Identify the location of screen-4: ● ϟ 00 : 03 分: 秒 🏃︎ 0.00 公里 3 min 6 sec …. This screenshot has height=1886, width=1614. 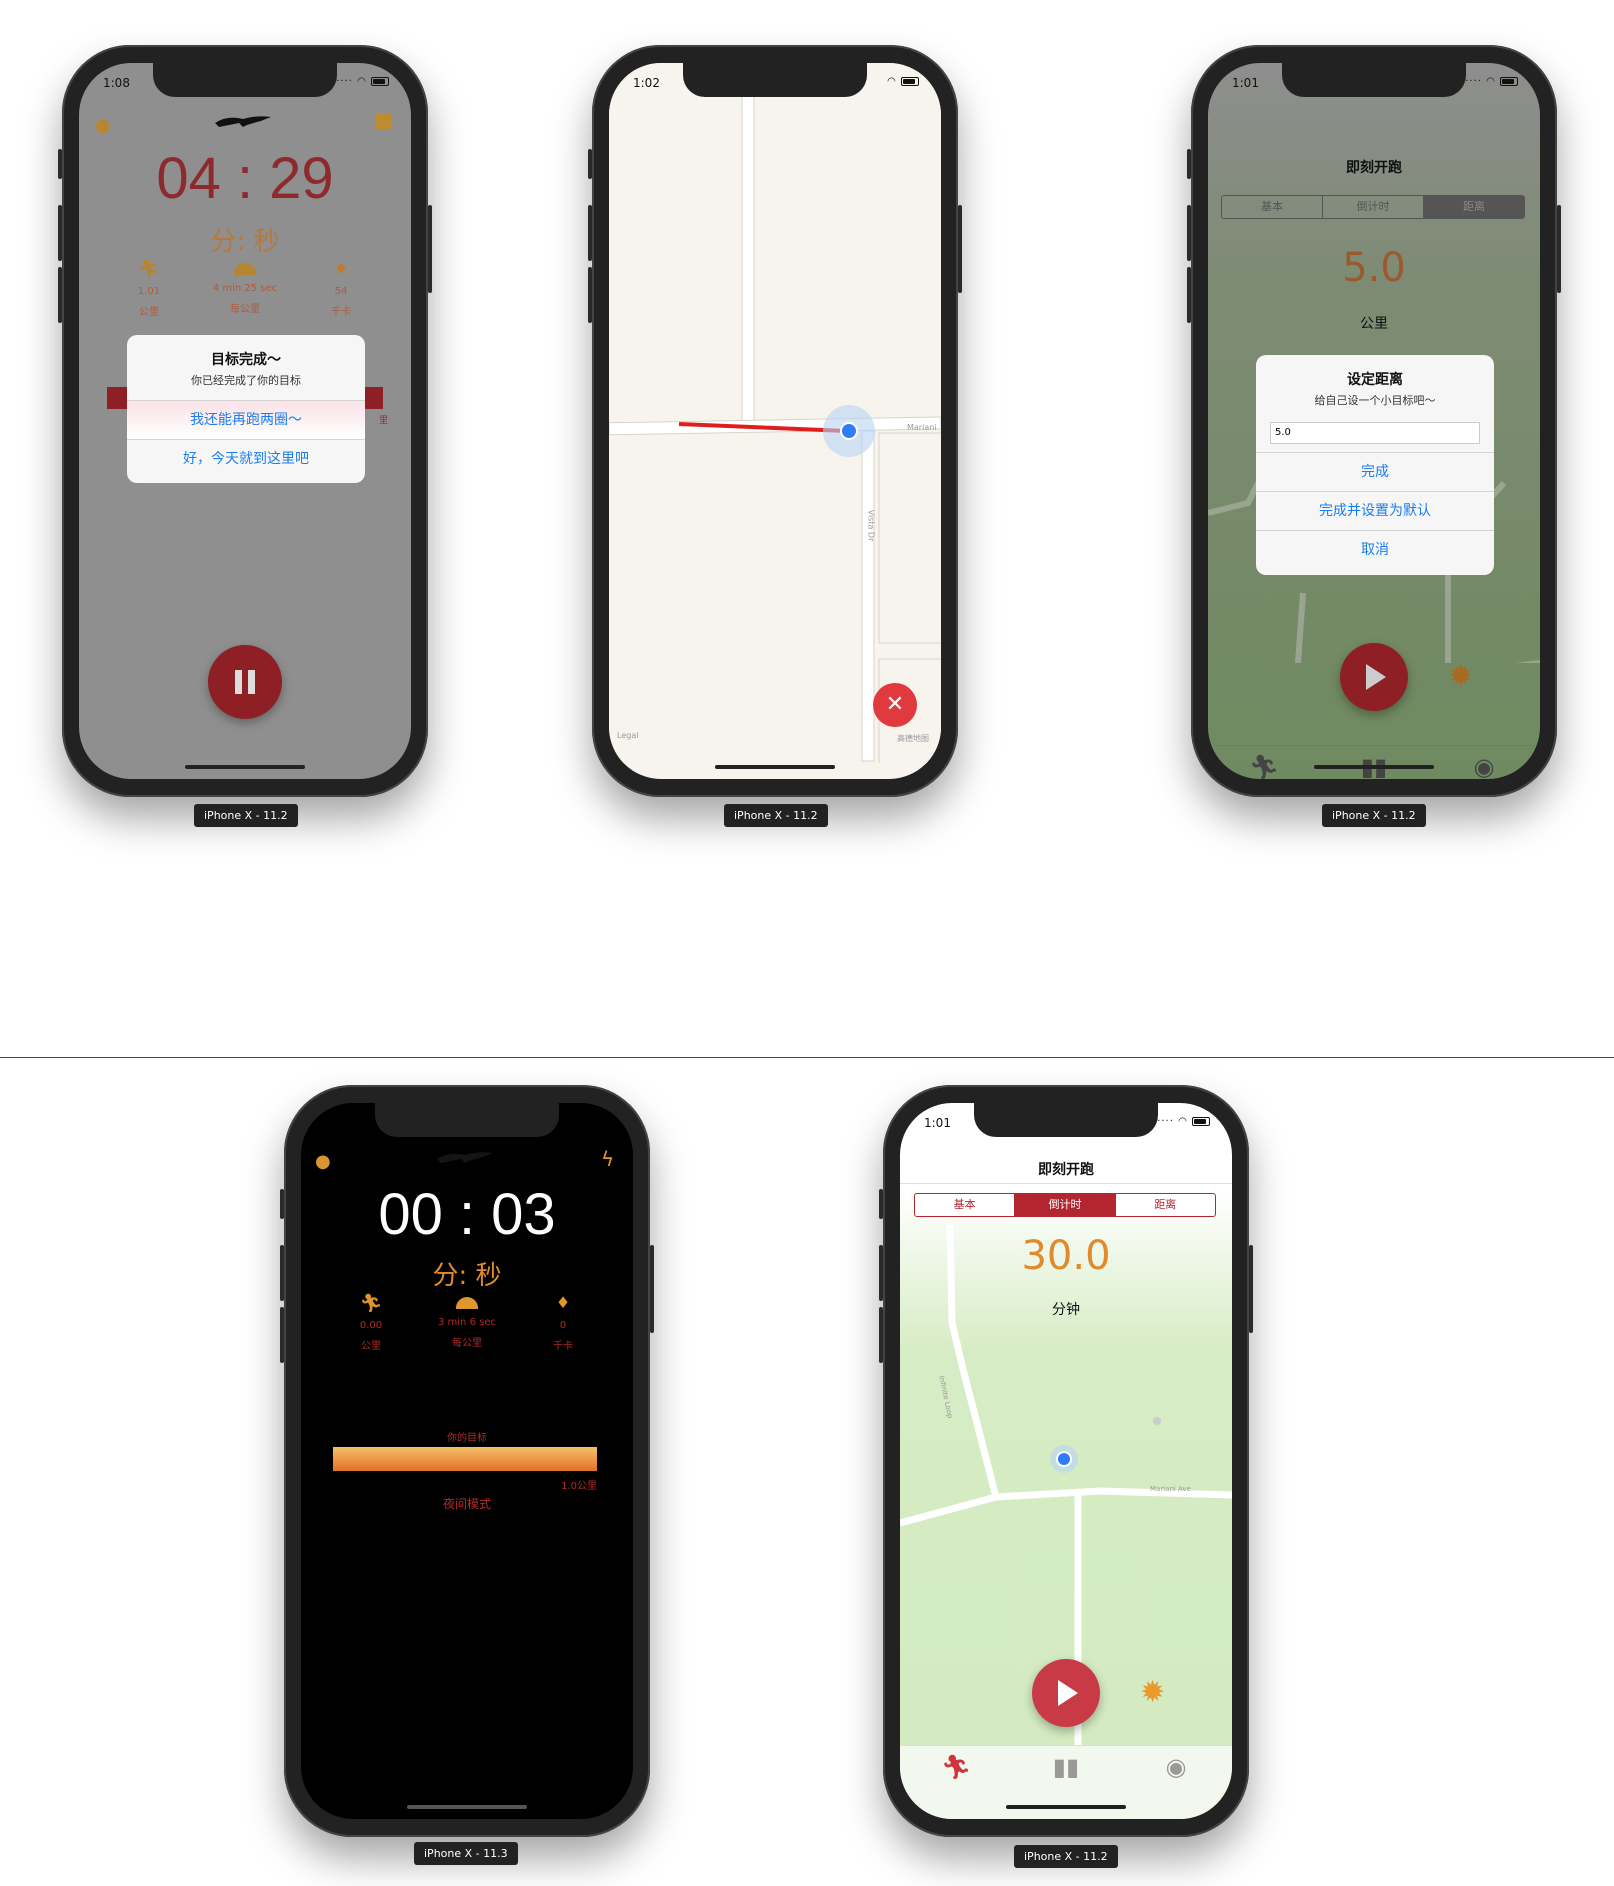
(467, 1461).